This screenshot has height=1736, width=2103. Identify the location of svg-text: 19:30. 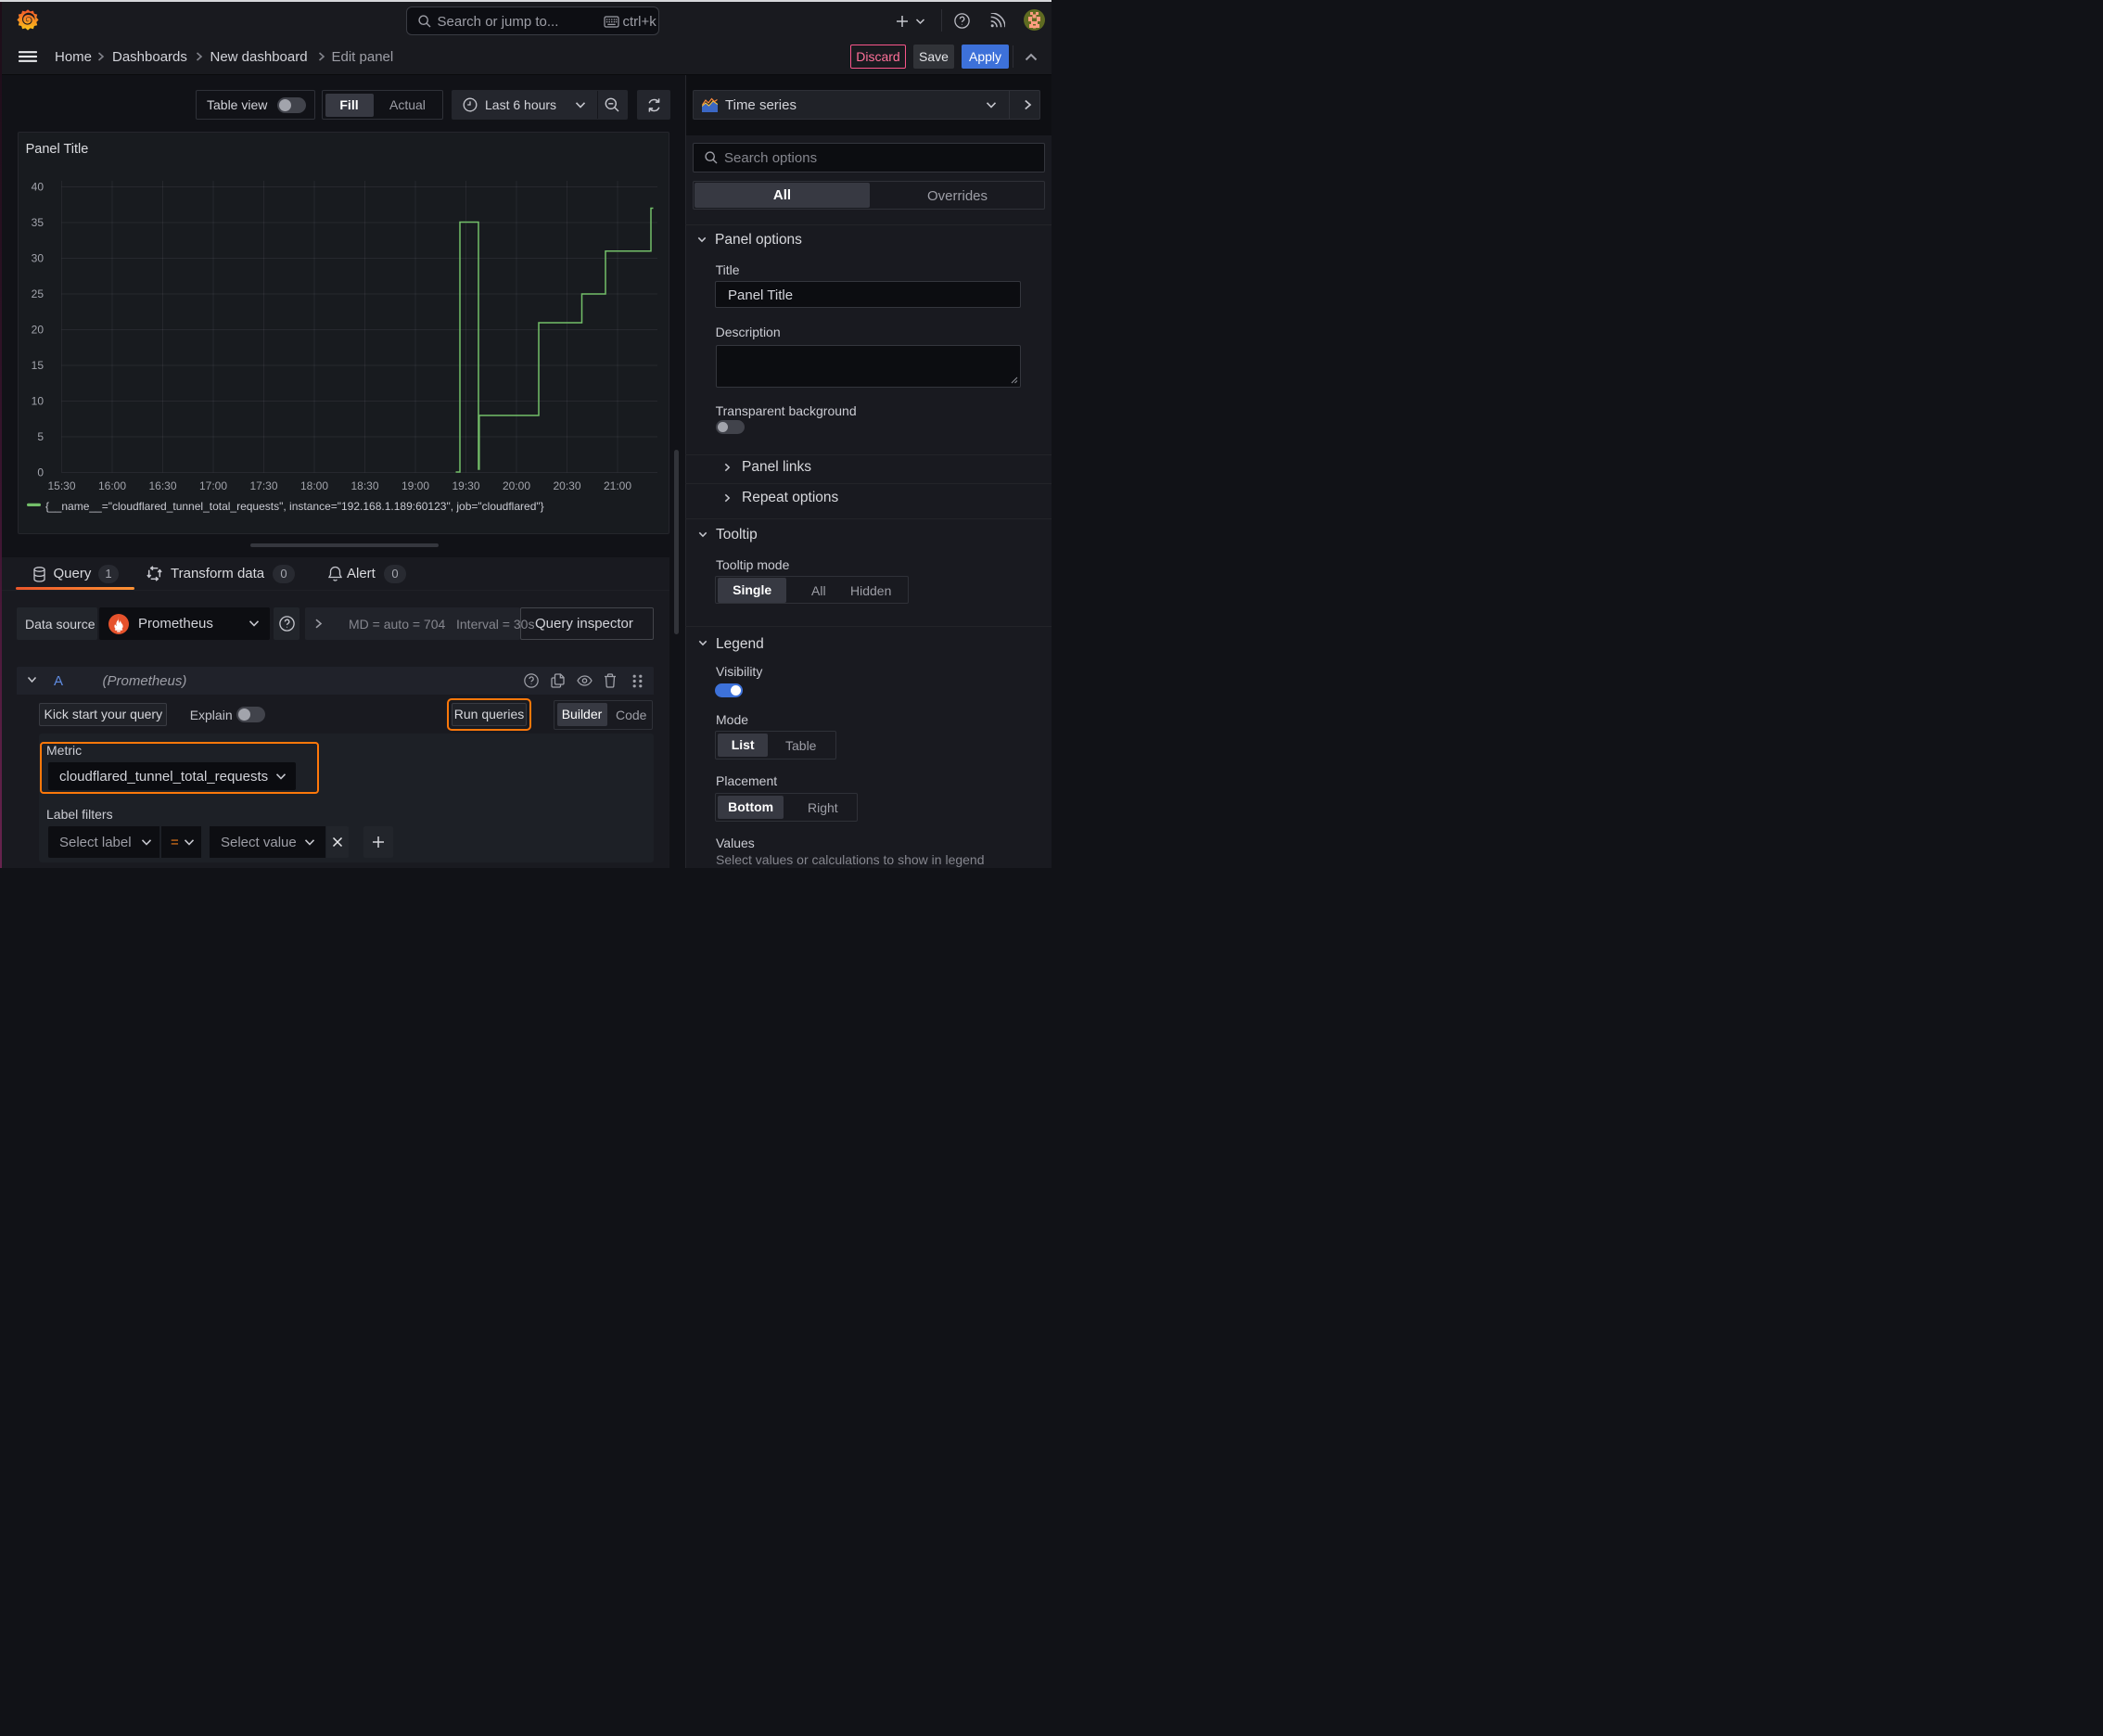
(465, 485).